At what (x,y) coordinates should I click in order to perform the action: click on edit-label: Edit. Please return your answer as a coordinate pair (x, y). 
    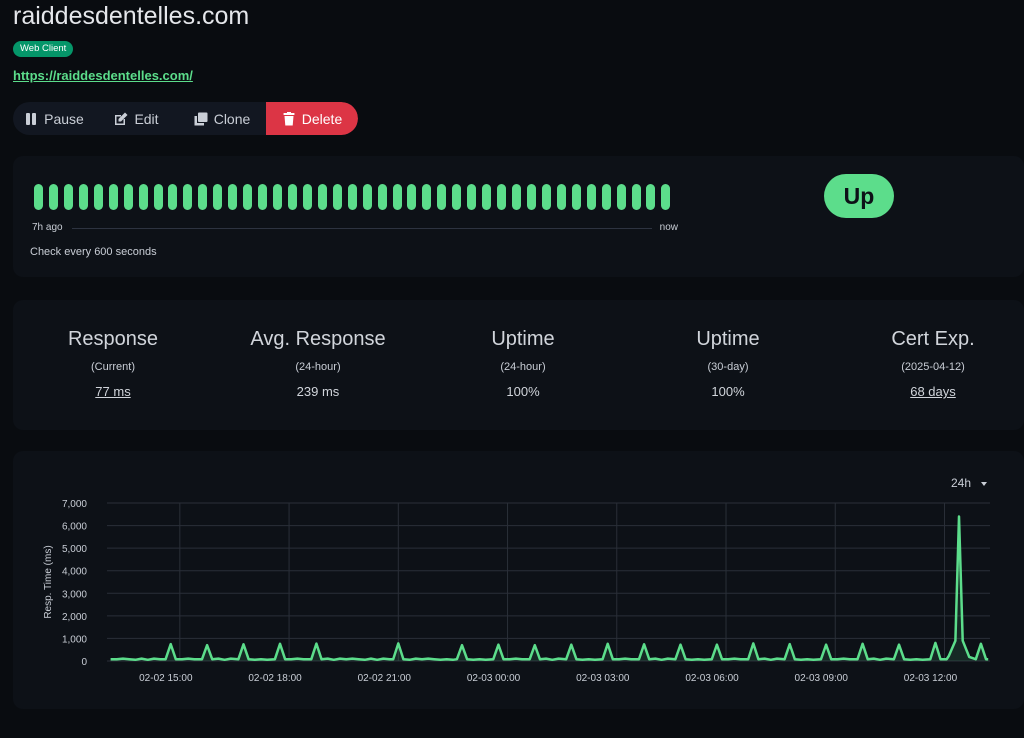
    Looking at the image, I should click on (146, 118).